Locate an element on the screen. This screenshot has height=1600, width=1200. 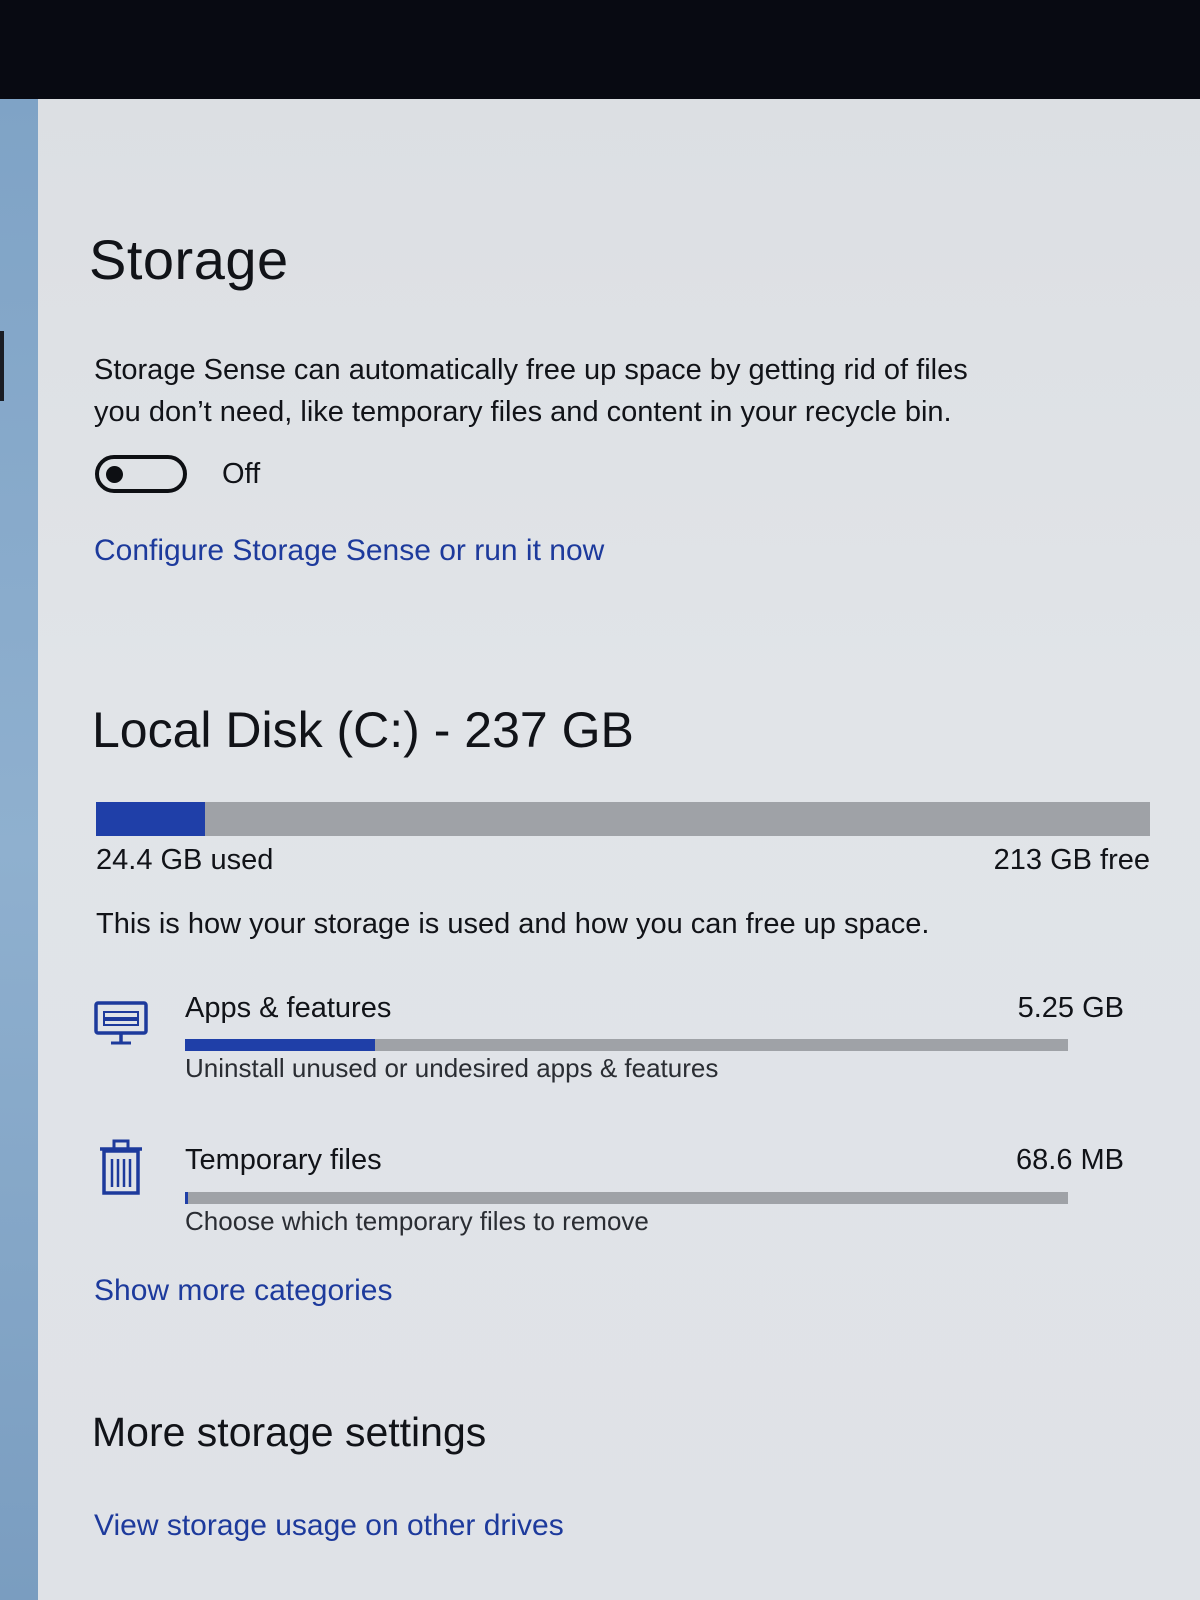
view-other-drives-link: View storage usage on other drives is located at coordinates (329, 1526).